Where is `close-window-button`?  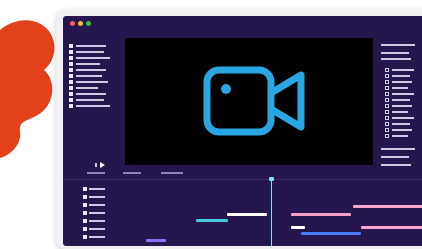
close-window-button is located at coordinates (72, 23).